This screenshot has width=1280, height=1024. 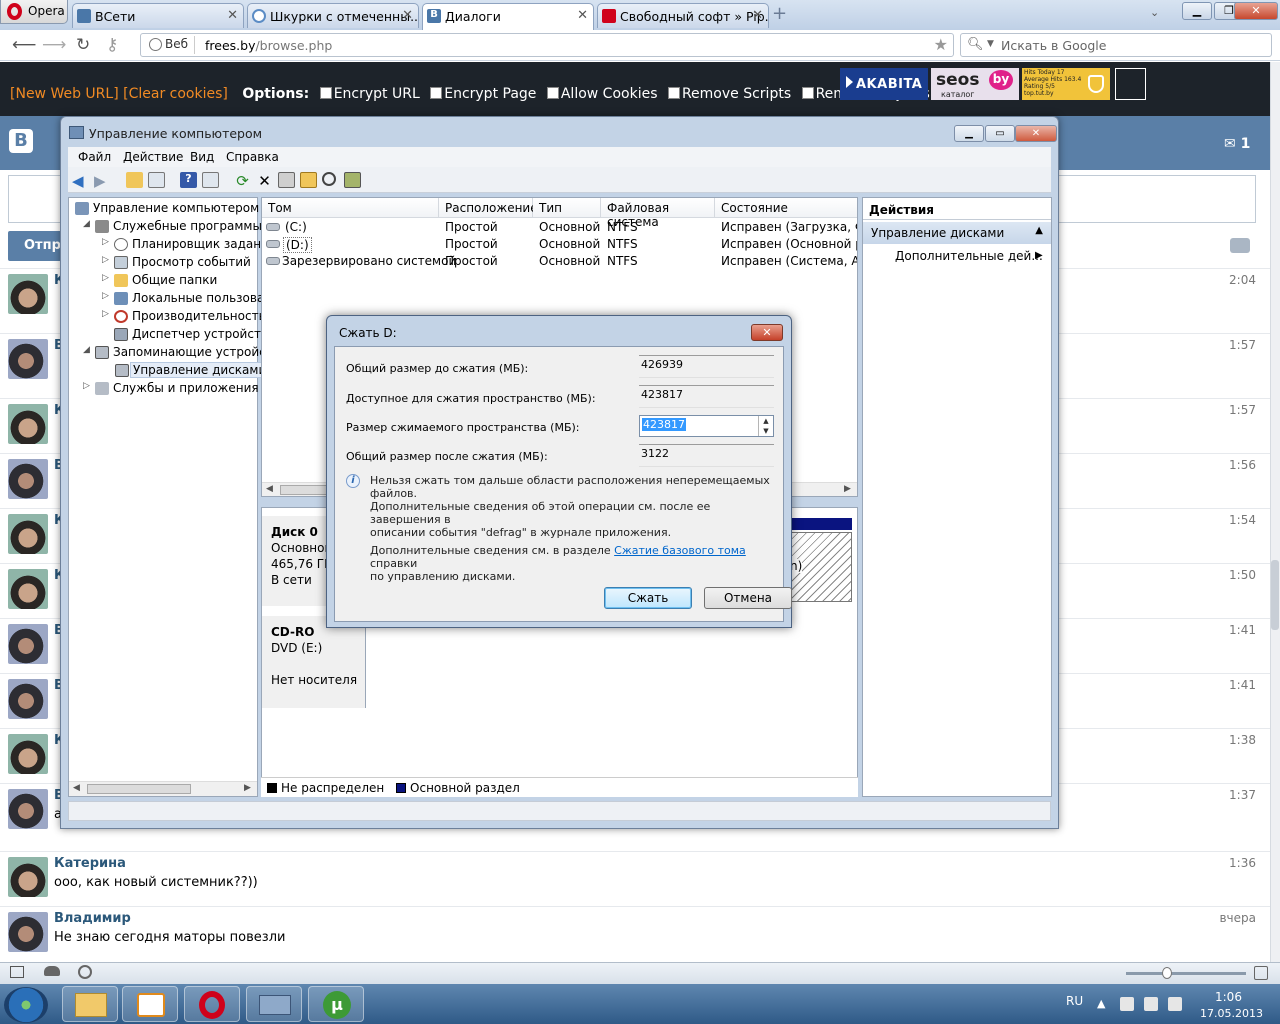 I want to click on menu-file: Файл, so click(x=94, y=157).